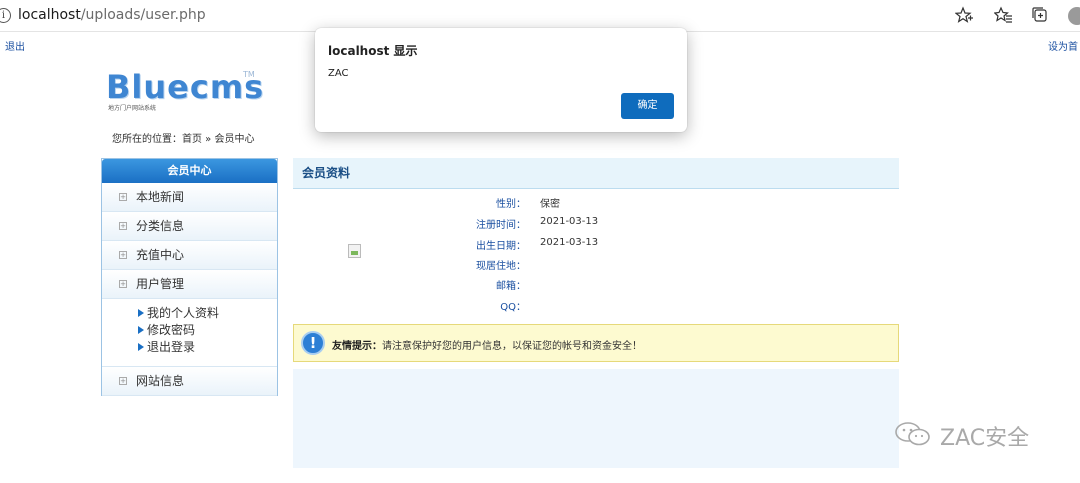 Image resolution: width=1080 pixels, height=483 pixels. What do you see at coordinates (569, 221) in the screenshot?
I see `field-value-registered: 2021-03-13` at bounding box center [569, 221].